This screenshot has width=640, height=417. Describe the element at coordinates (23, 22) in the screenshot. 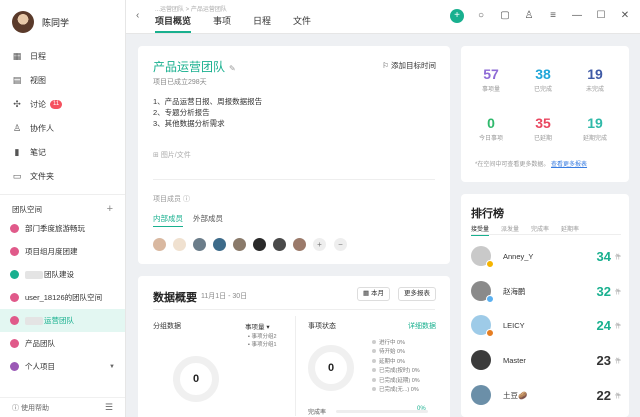

I see `user-avatar` at that location.